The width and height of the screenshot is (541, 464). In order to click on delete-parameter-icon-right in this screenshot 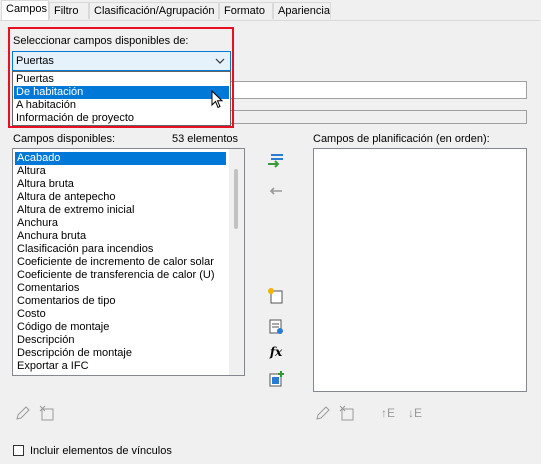, I will do `click(347, 413)`.